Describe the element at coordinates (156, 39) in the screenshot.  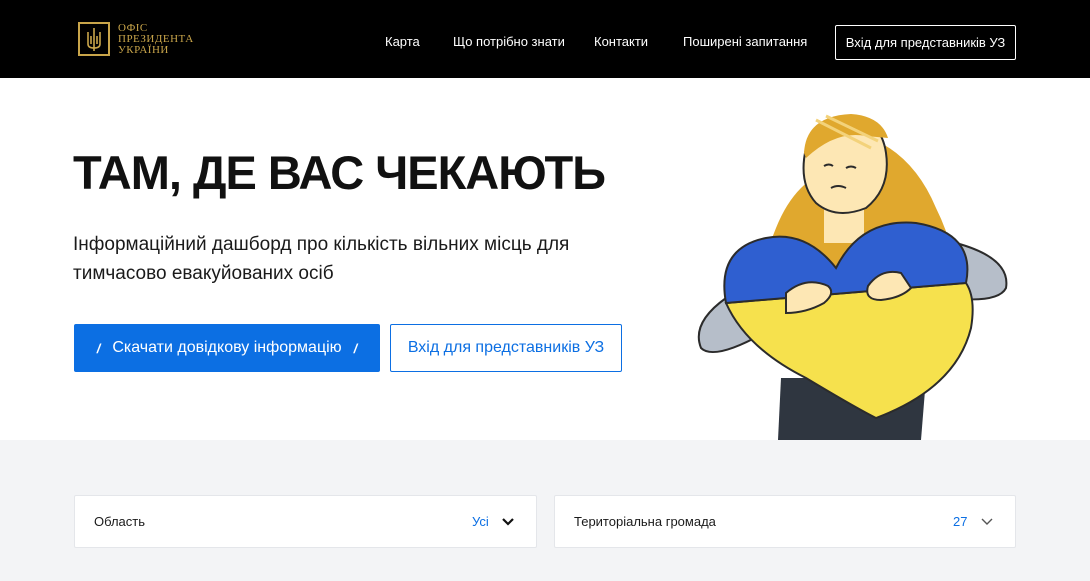
I see `logo-text: ОФІС ПРЕЗИДЕНТА УКРАЇНИ` at that location.